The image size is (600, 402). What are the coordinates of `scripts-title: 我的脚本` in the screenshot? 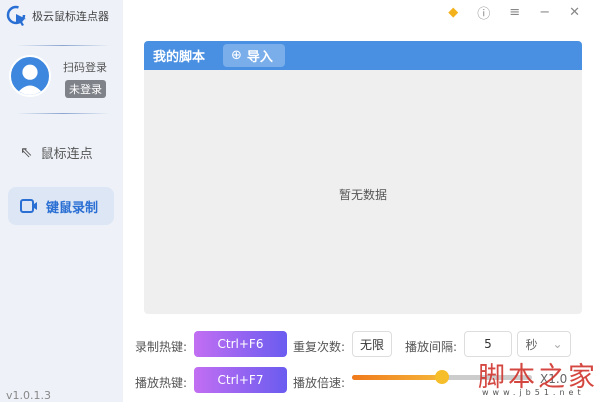 It's located at (179, 57).